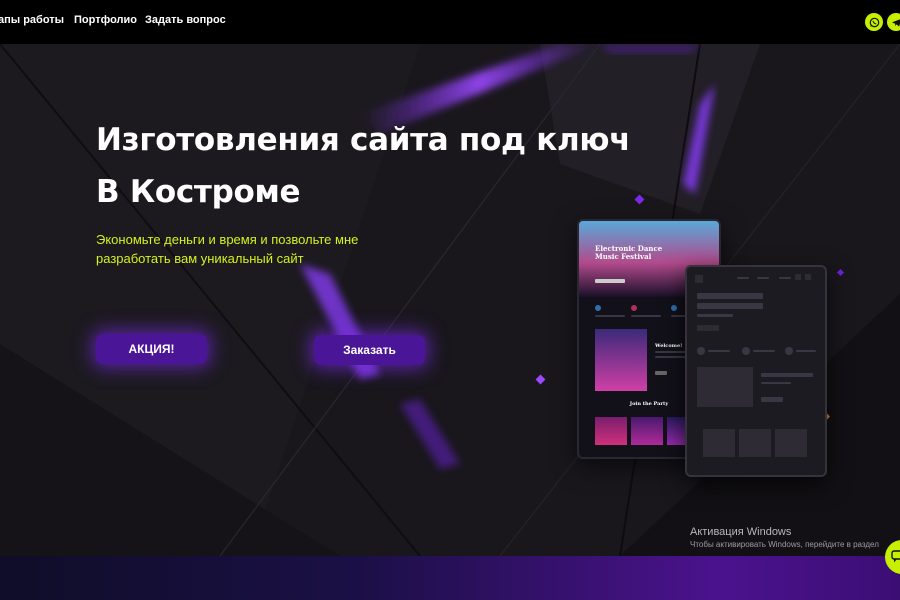 This screenshot has height=600, width=900. I want to click on next-section-band, so click(450, 578).